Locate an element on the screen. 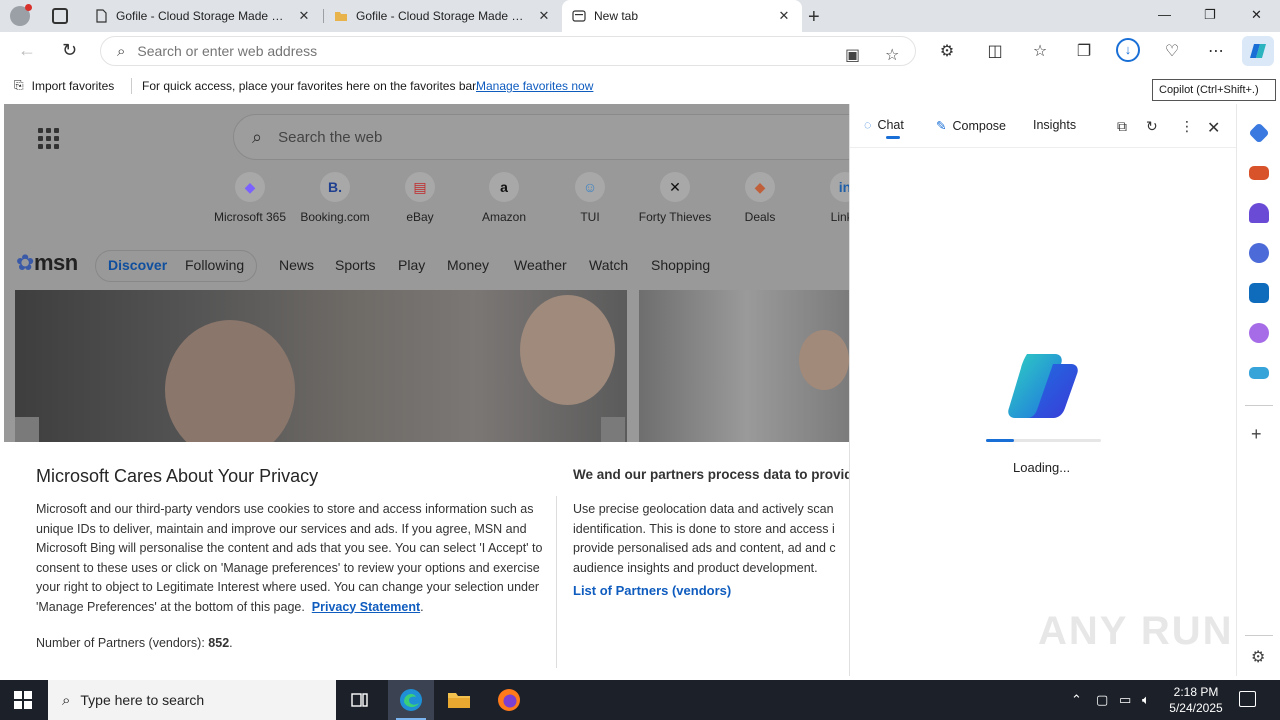 This screenshot has height=720, width=1280. games-icon is located at coordinates (1259, 213).